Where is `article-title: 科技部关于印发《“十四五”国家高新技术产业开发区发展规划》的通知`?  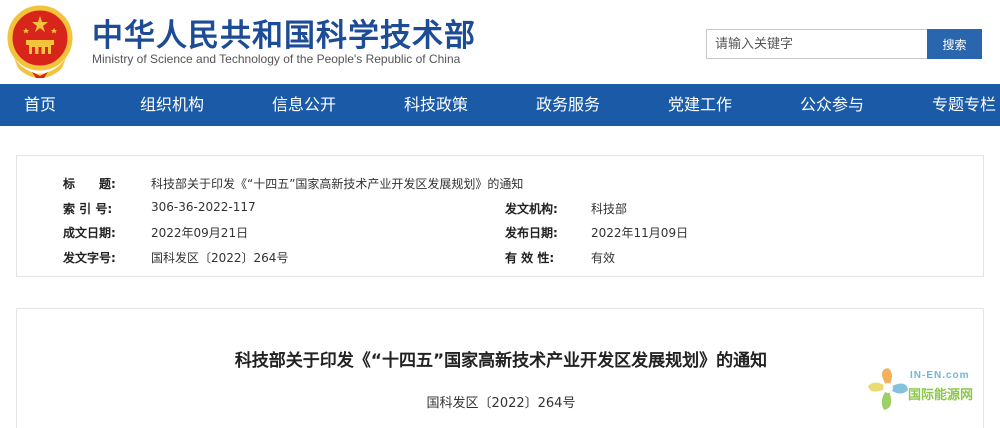
article-title: 科技部关于印发《“十四五”国家高新技术产业开发区发展规划》的通知 is located at coordinates (501, 361).